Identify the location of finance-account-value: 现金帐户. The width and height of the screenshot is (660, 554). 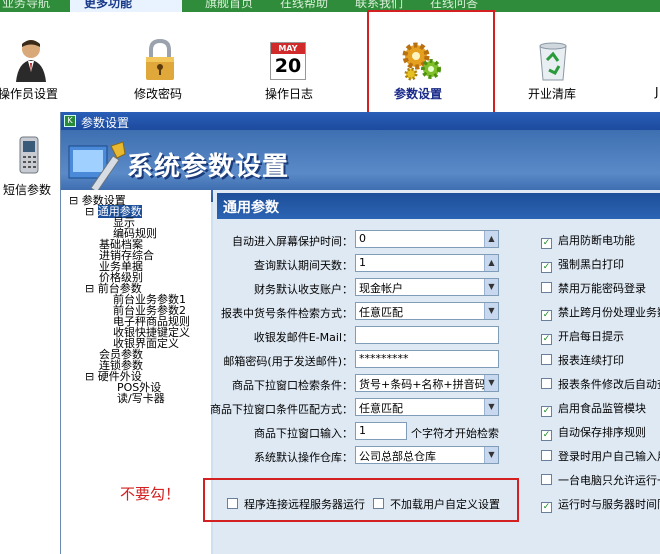
(381, 288).